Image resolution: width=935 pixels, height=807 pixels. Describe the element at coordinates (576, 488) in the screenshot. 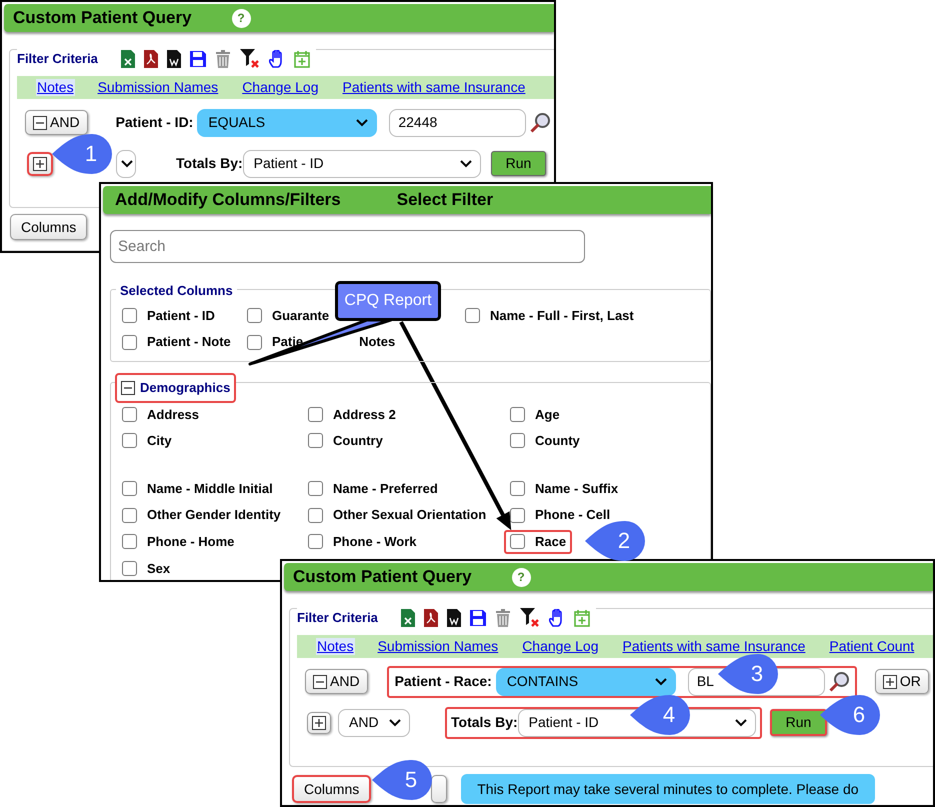

I see `option-label: Name - Suffix` at that location.